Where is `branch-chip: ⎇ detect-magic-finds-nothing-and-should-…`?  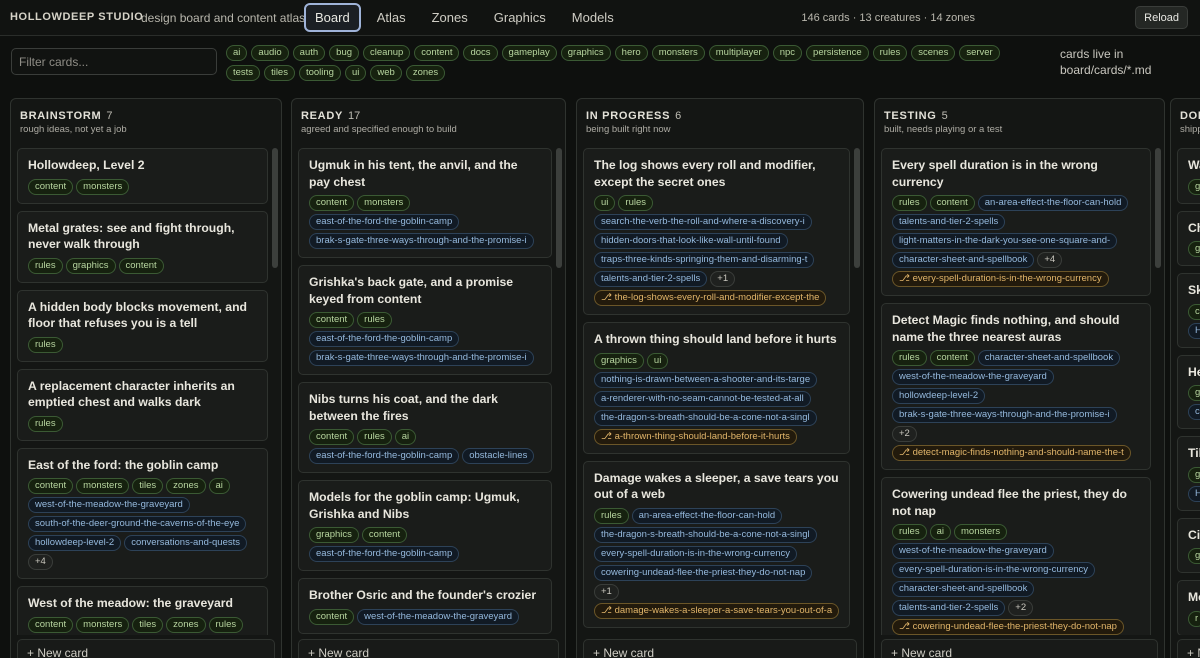
branch-chip: ⎇ detect-magic-finds-nothing-and-should-… is located at coordinates (1011, 453).